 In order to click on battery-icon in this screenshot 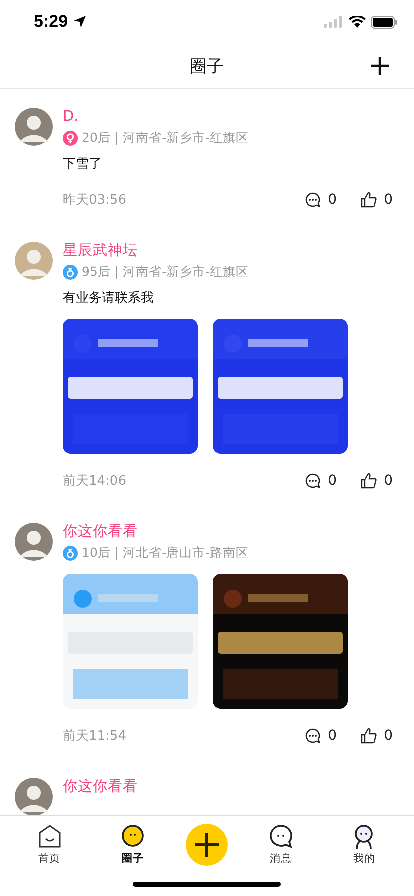, I will do `click(384, 22)`.